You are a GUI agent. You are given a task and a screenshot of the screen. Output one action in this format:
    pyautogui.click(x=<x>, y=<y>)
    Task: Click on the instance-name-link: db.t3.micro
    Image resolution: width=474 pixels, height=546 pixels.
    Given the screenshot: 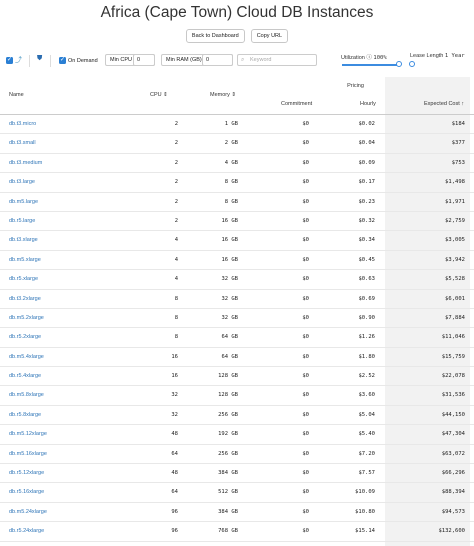 What is the action you would take?
    pyautogui.click(x=22, y=124)
    